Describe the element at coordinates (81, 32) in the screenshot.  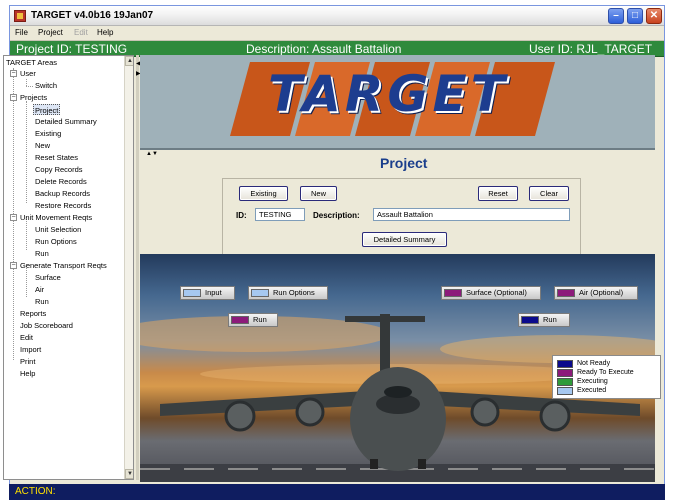
I see `menu-edit: Edit` at that location.